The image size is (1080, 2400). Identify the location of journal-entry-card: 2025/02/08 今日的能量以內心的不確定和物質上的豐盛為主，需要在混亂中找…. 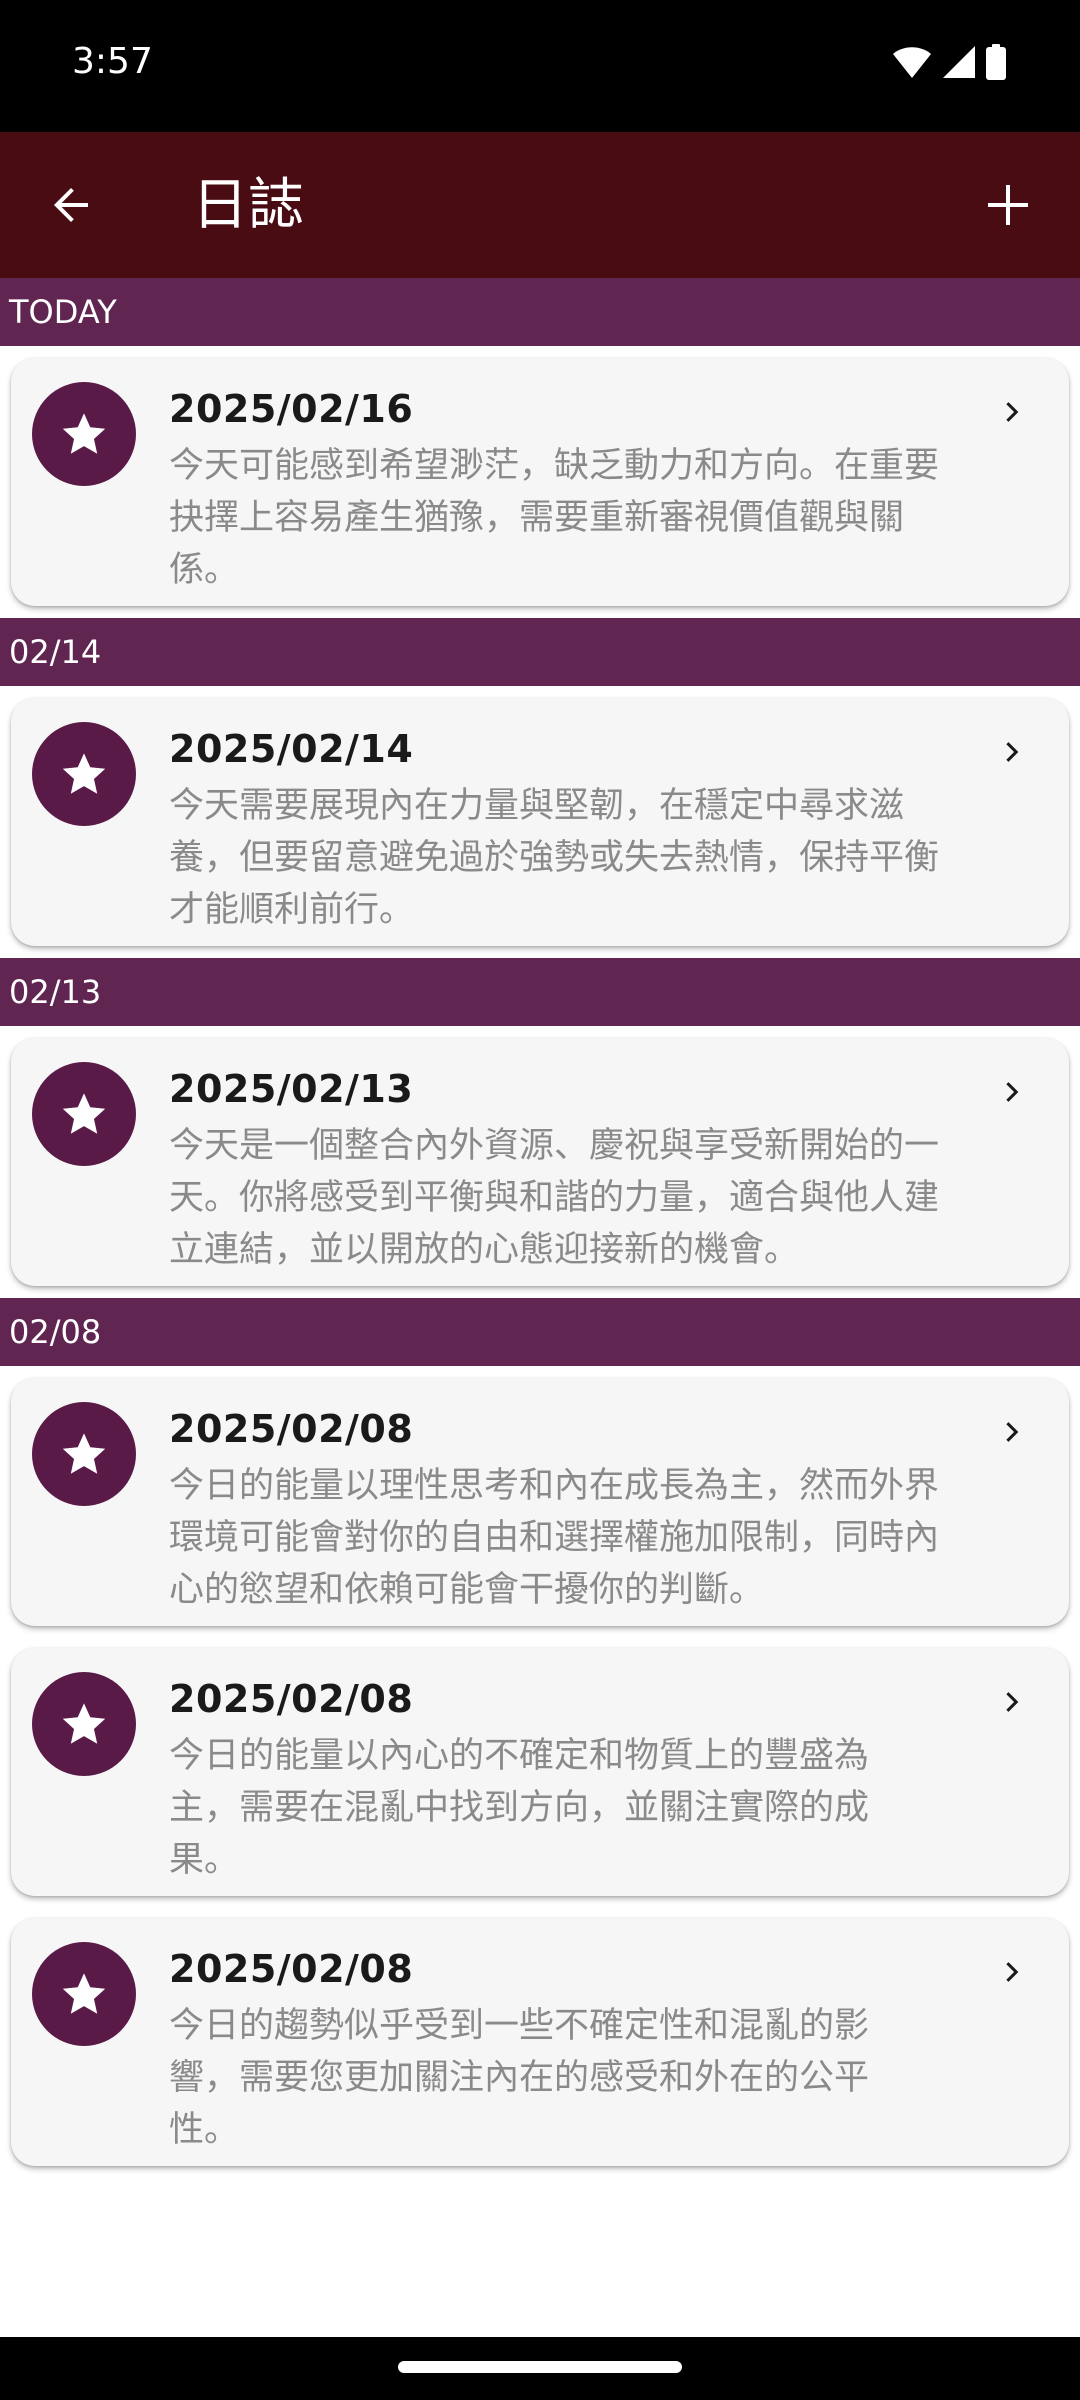
(540, 1772).